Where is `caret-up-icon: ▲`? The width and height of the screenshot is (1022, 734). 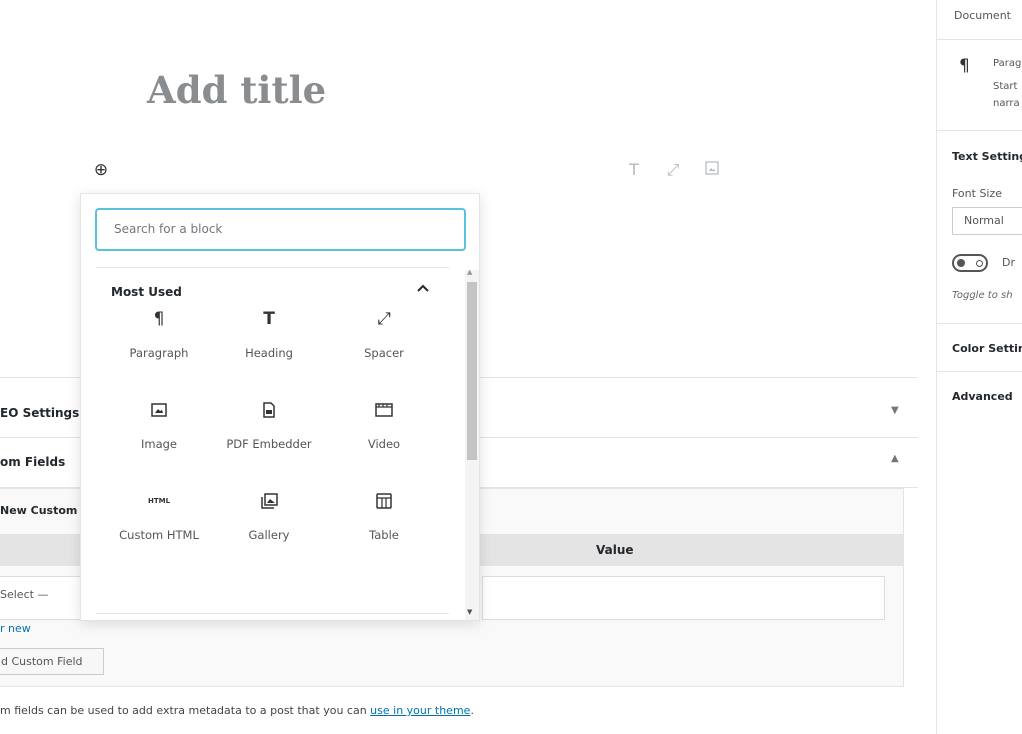 caret-up-icon: ▲ is located at coordinates (895, 458).